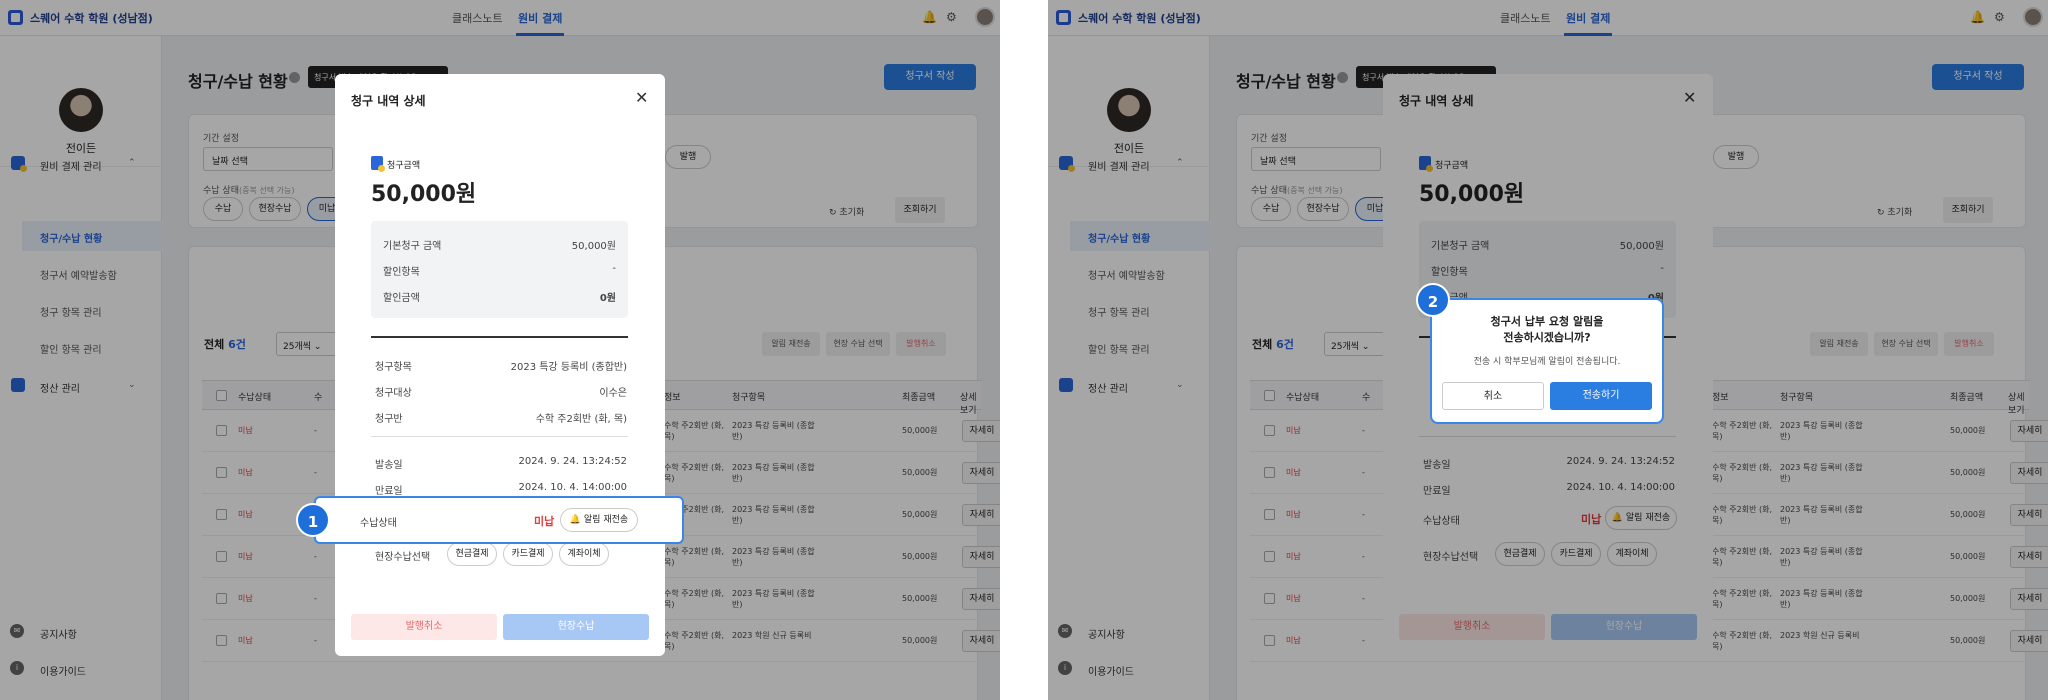 The height and width of the screenshot is (700, 2048). What do you see at coordinates (393, 367) in the screenshot?
I see `bill-item-label: 청구항목` at bounding box center [393, 367].